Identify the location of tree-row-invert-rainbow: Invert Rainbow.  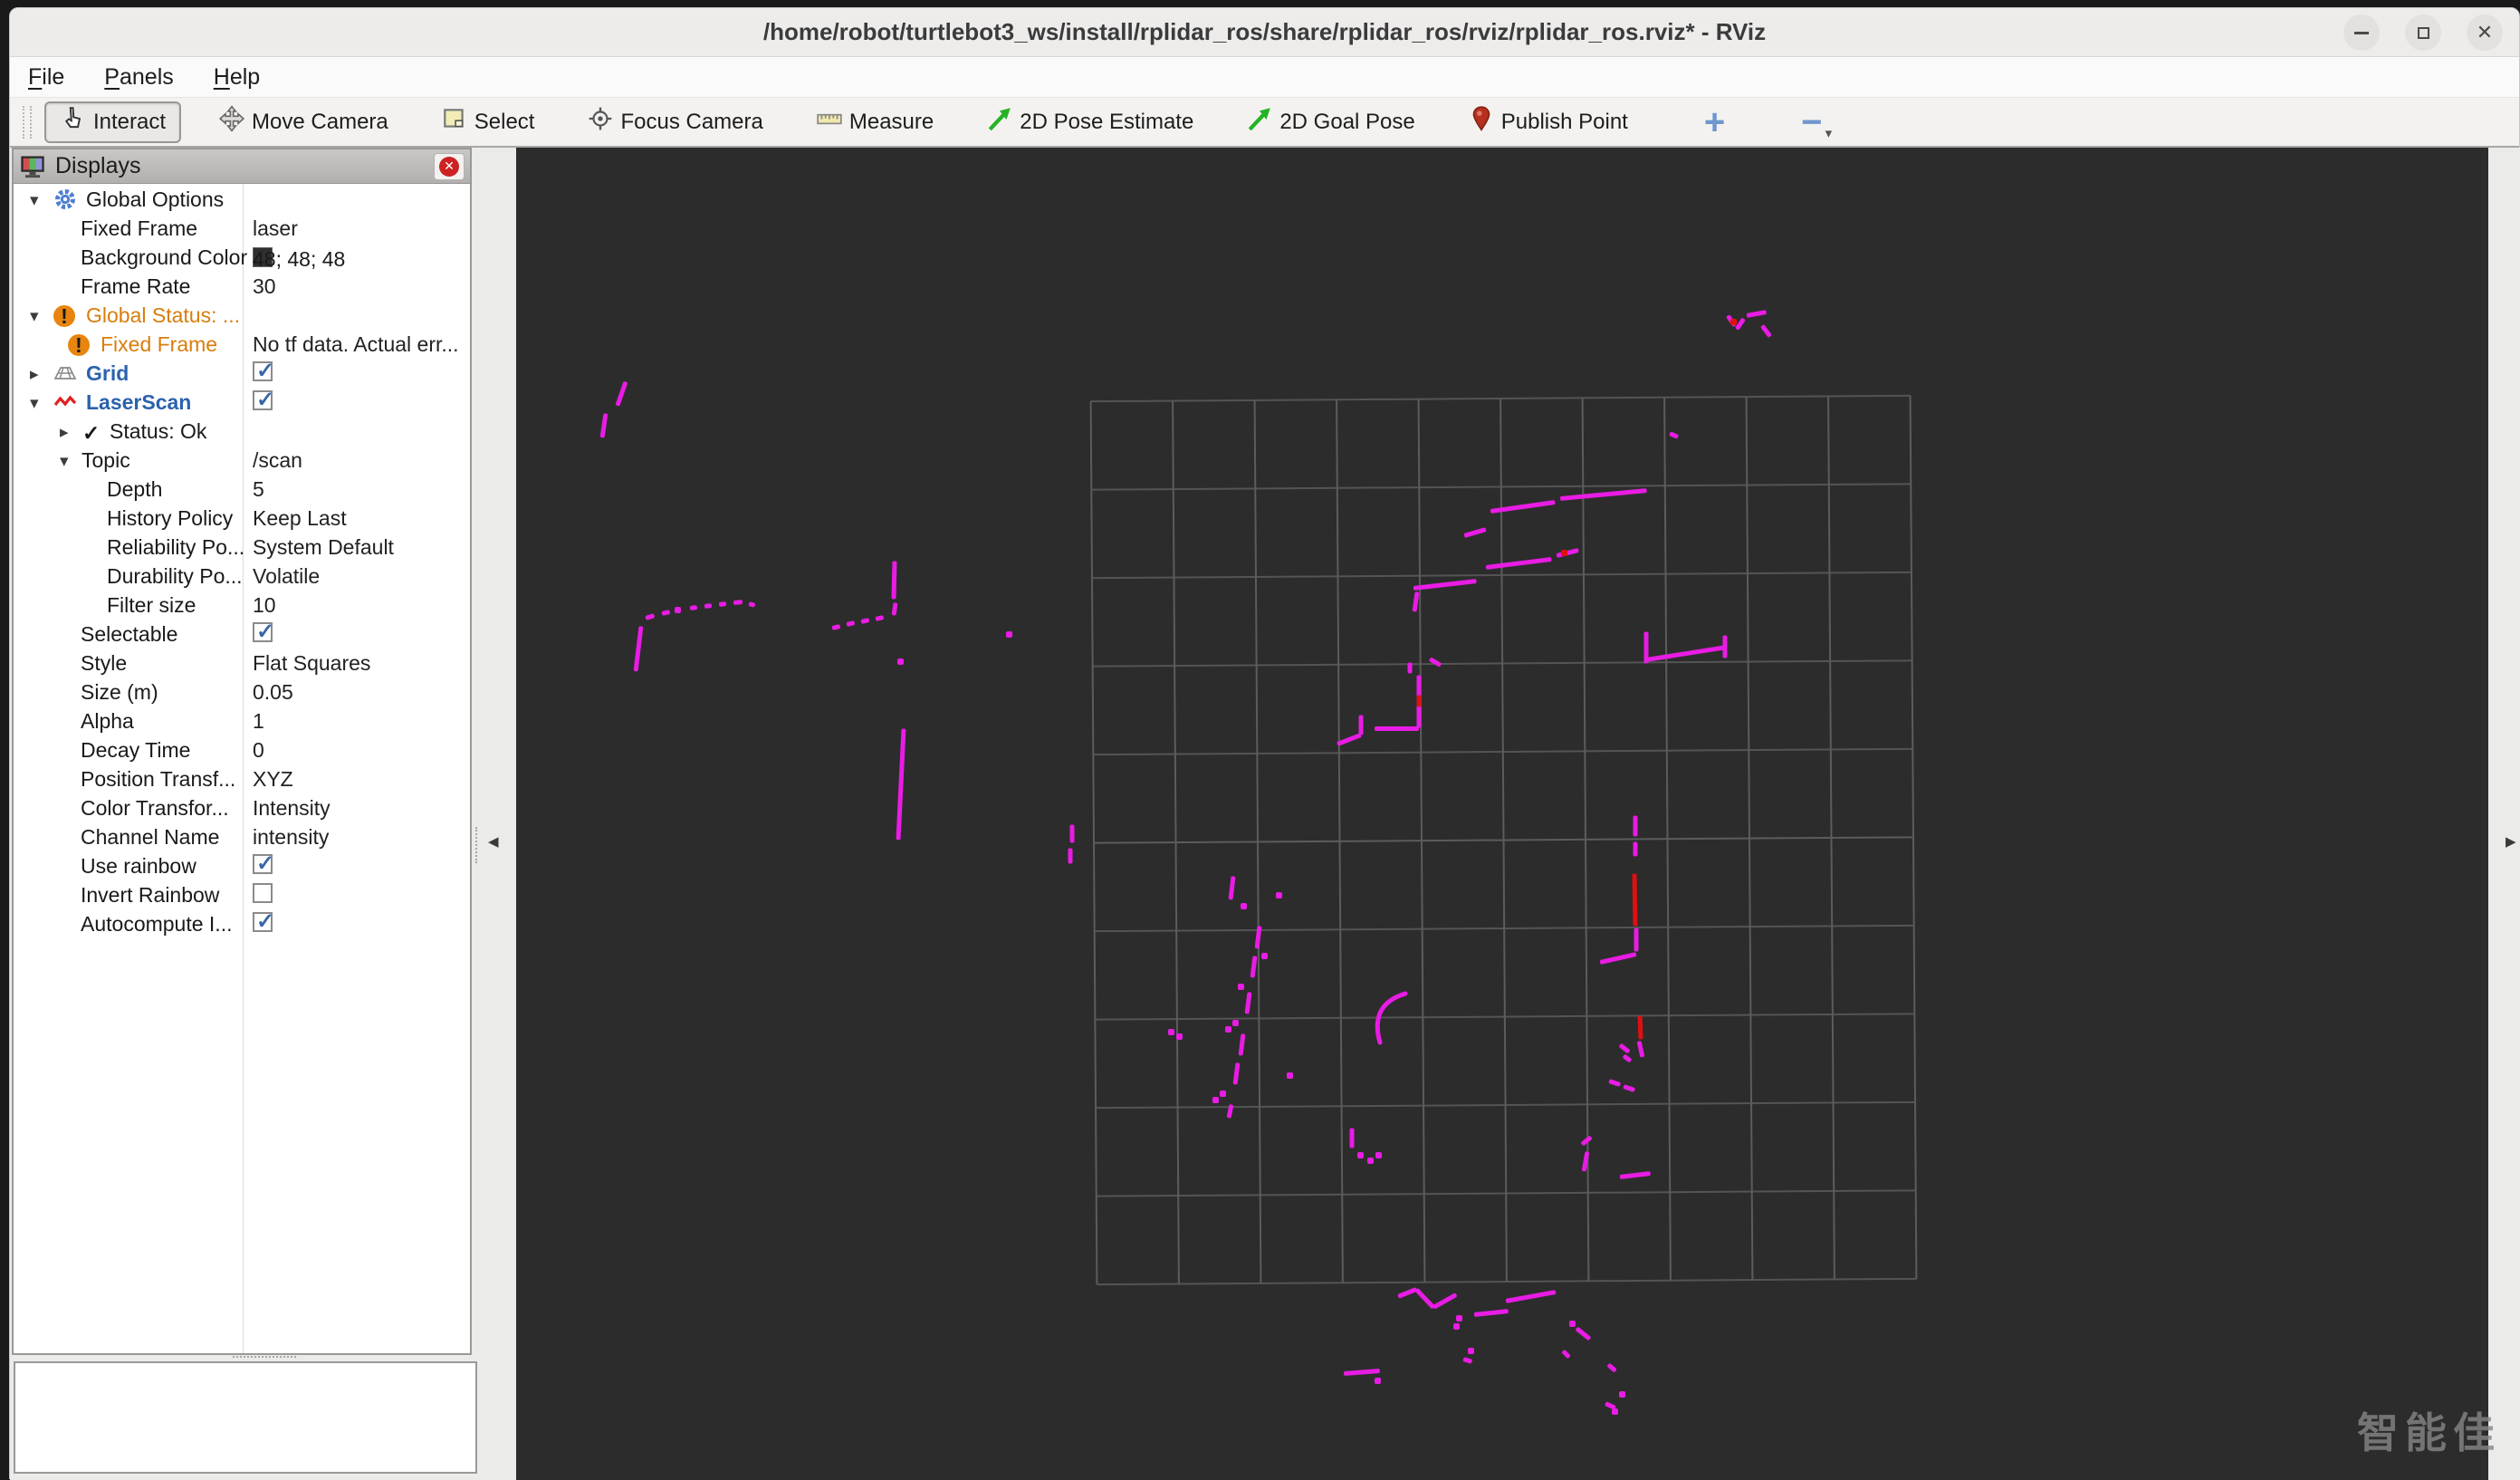
(242, 895).